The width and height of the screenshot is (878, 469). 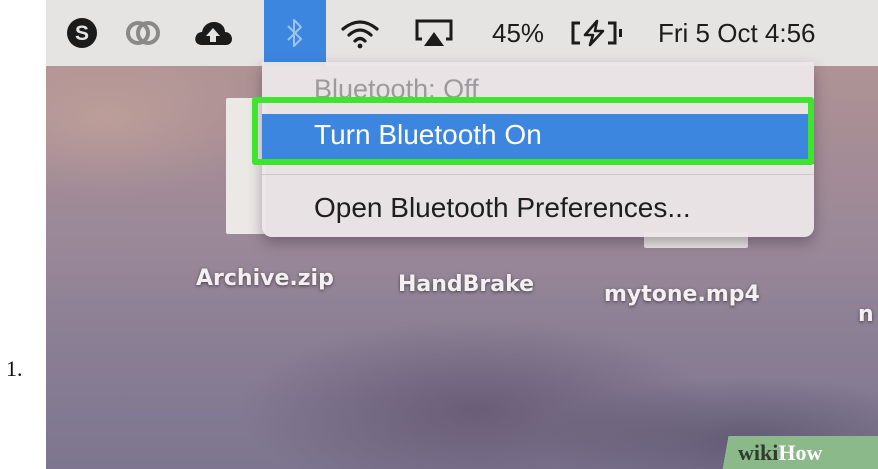 What do you see at coordinates (143, 33) in the screenshot?
I see `creative-cloud-icon` at bounding box center [143, 33].